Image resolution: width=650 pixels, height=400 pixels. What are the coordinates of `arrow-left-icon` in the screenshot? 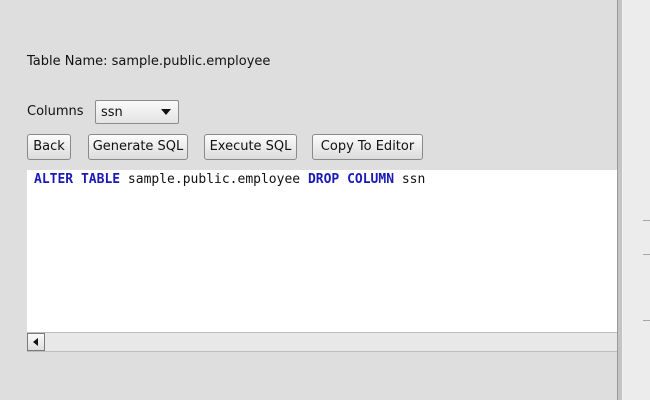 It's located at (35, 342).